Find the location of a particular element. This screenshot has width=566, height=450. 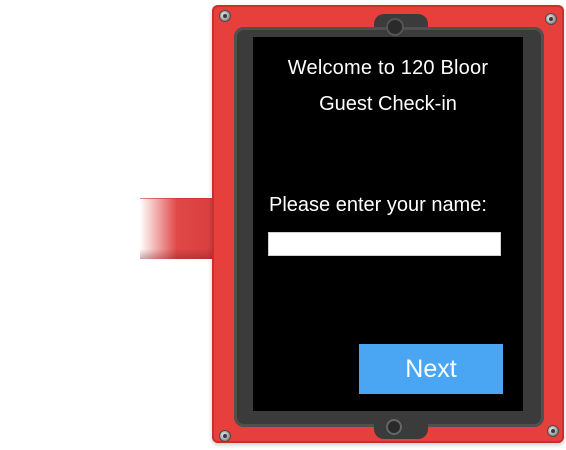

home-button is located at coordinates (394, 427).